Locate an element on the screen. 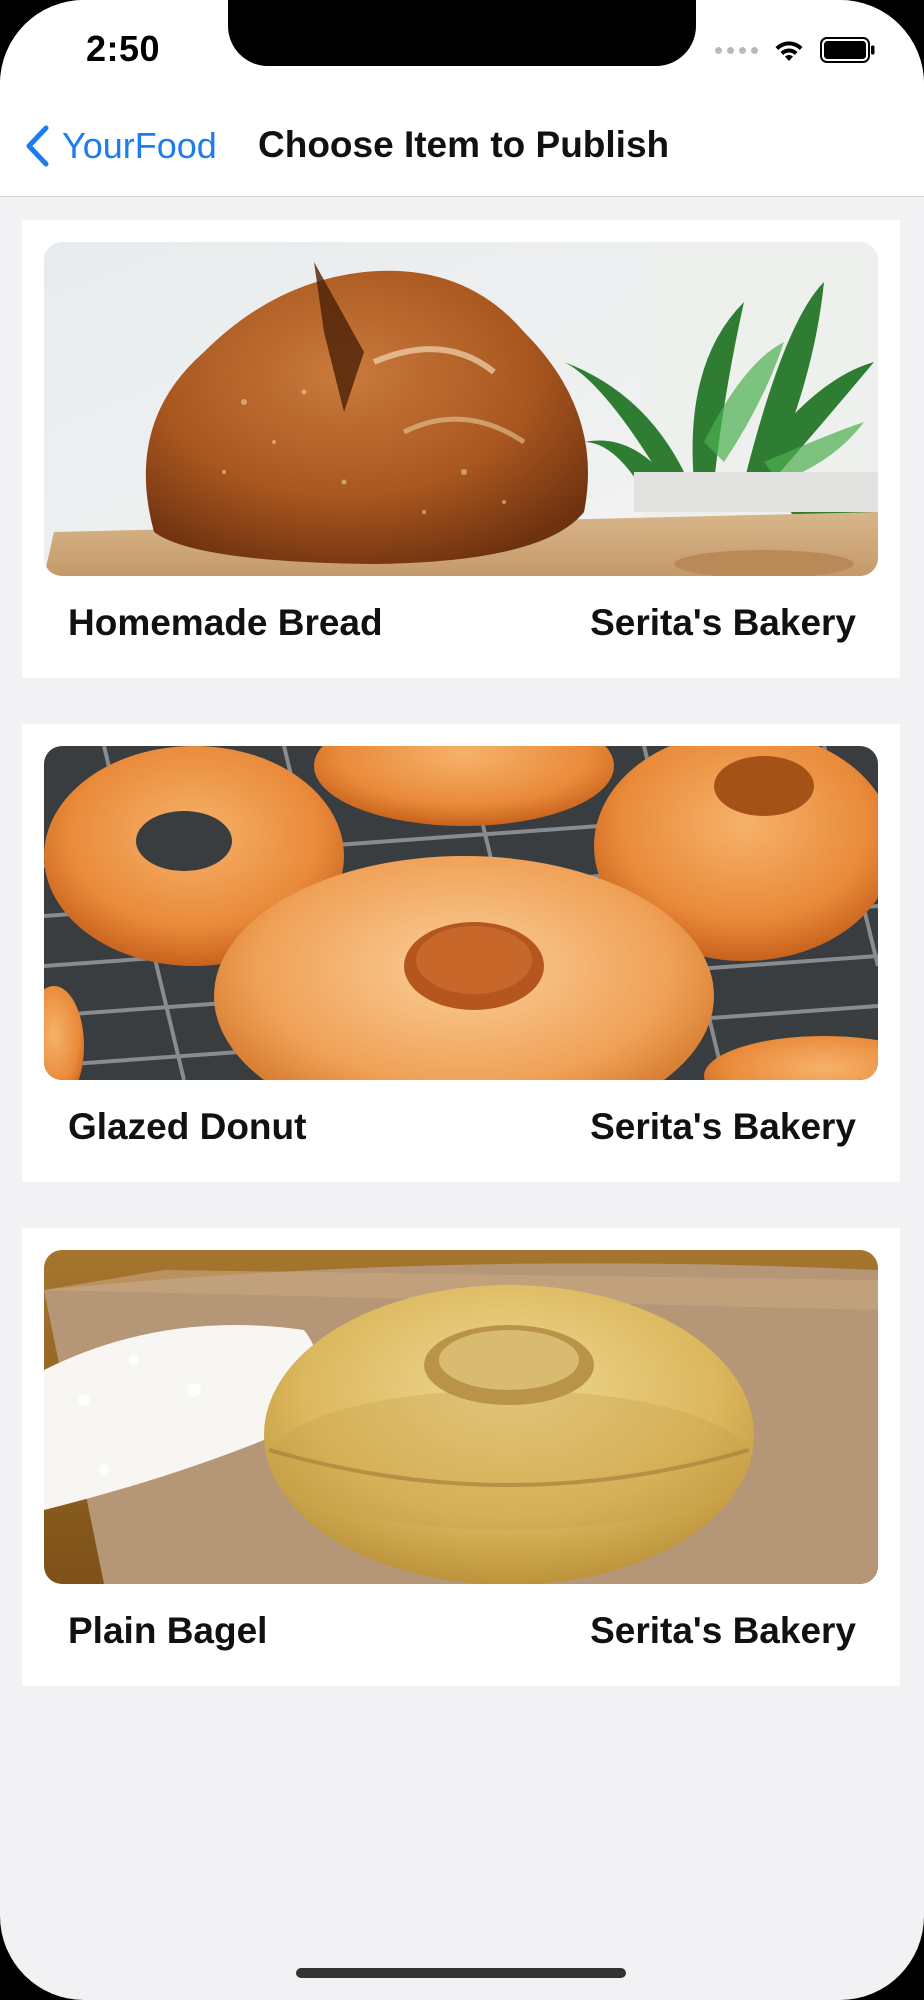 The image size is (924, 2000). status-bar: 2:50 is located at coordinates (462, 48).